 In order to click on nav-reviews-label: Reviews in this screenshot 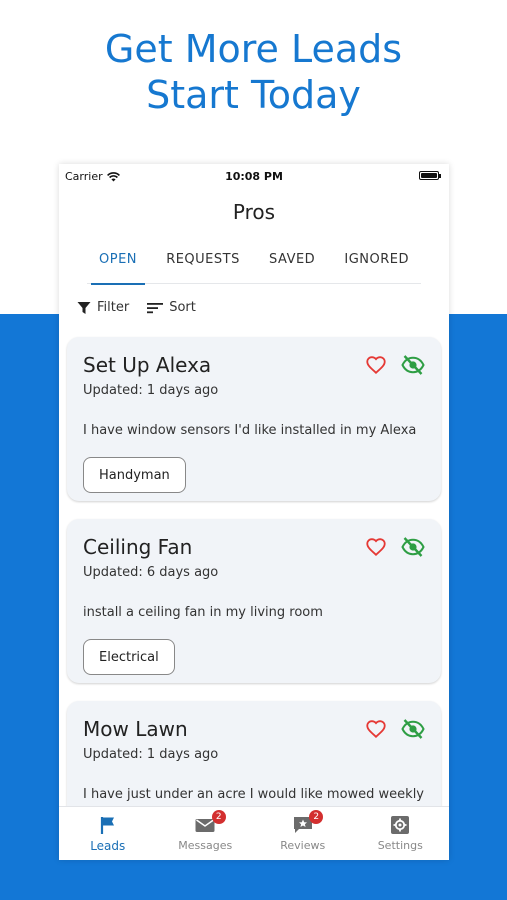, I will do `click(303, 845)`.